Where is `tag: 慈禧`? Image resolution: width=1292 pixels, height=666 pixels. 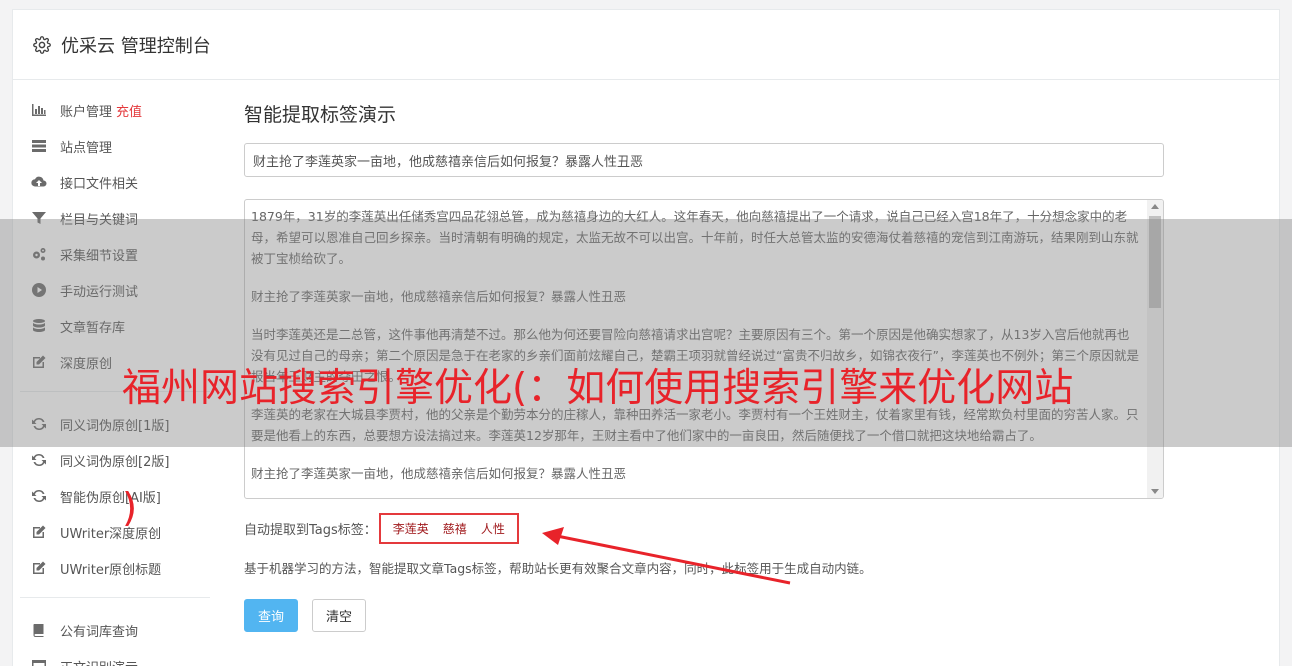 tag: 慈禧 is located at coordinates (454, 529).